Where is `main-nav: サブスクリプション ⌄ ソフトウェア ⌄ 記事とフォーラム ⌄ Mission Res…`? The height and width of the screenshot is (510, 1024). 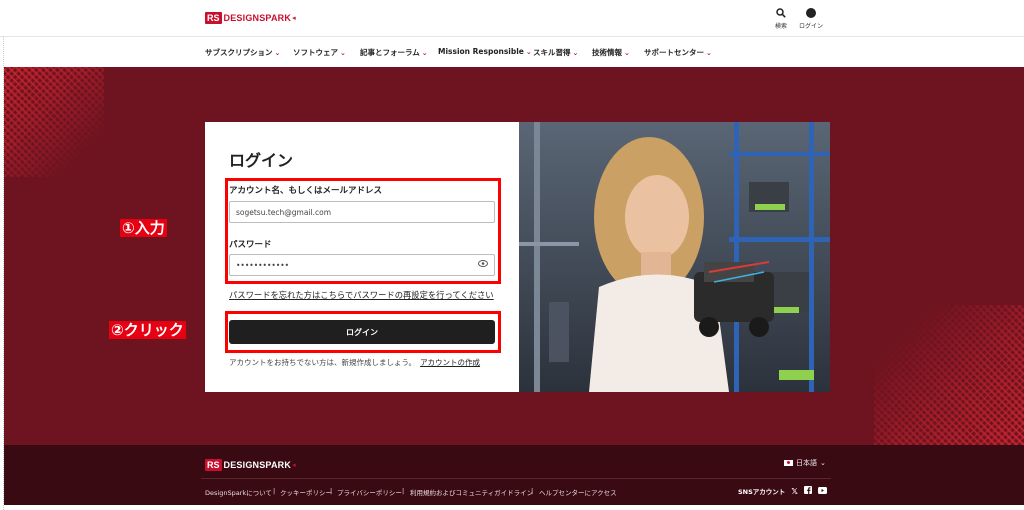
main-nav: サブスクリプション ⌄ ソフトウェア ⌄ 記事とフォーラム ⌄ Mission Res… is located at coordinates (512, 51).